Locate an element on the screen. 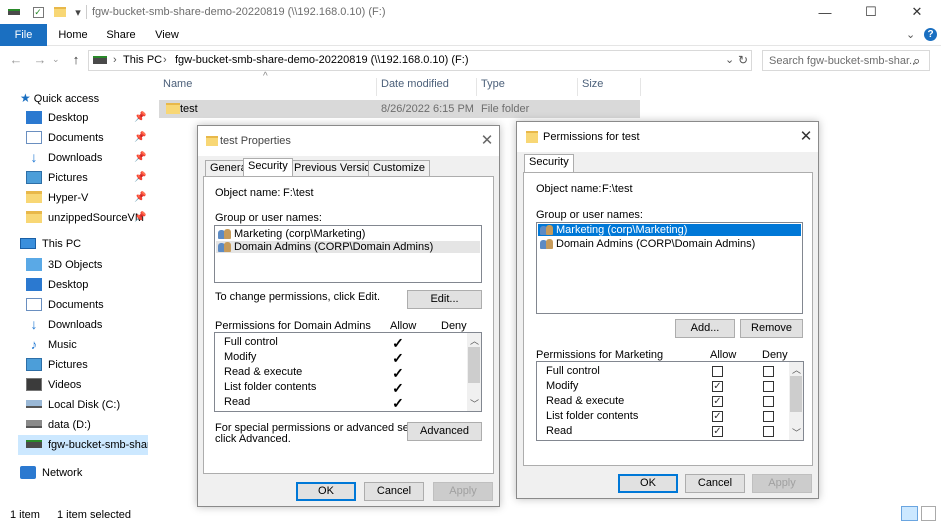  forward-button: → is located at coordinates (40, 60).